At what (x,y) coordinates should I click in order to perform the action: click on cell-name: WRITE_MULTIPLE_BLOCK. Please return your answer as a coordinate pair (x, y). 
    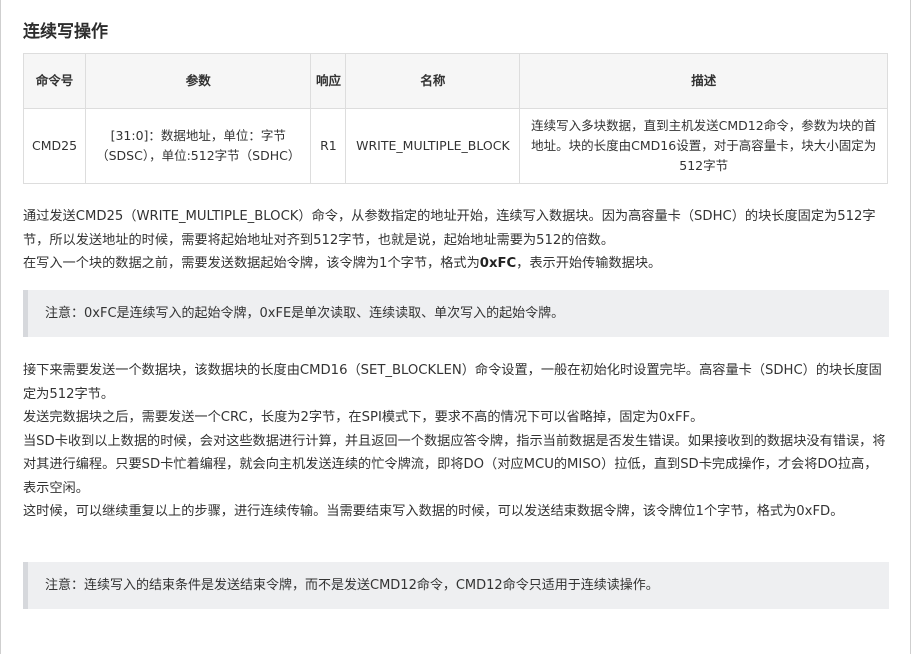
    Looking at the image, I should click on (433, 146).